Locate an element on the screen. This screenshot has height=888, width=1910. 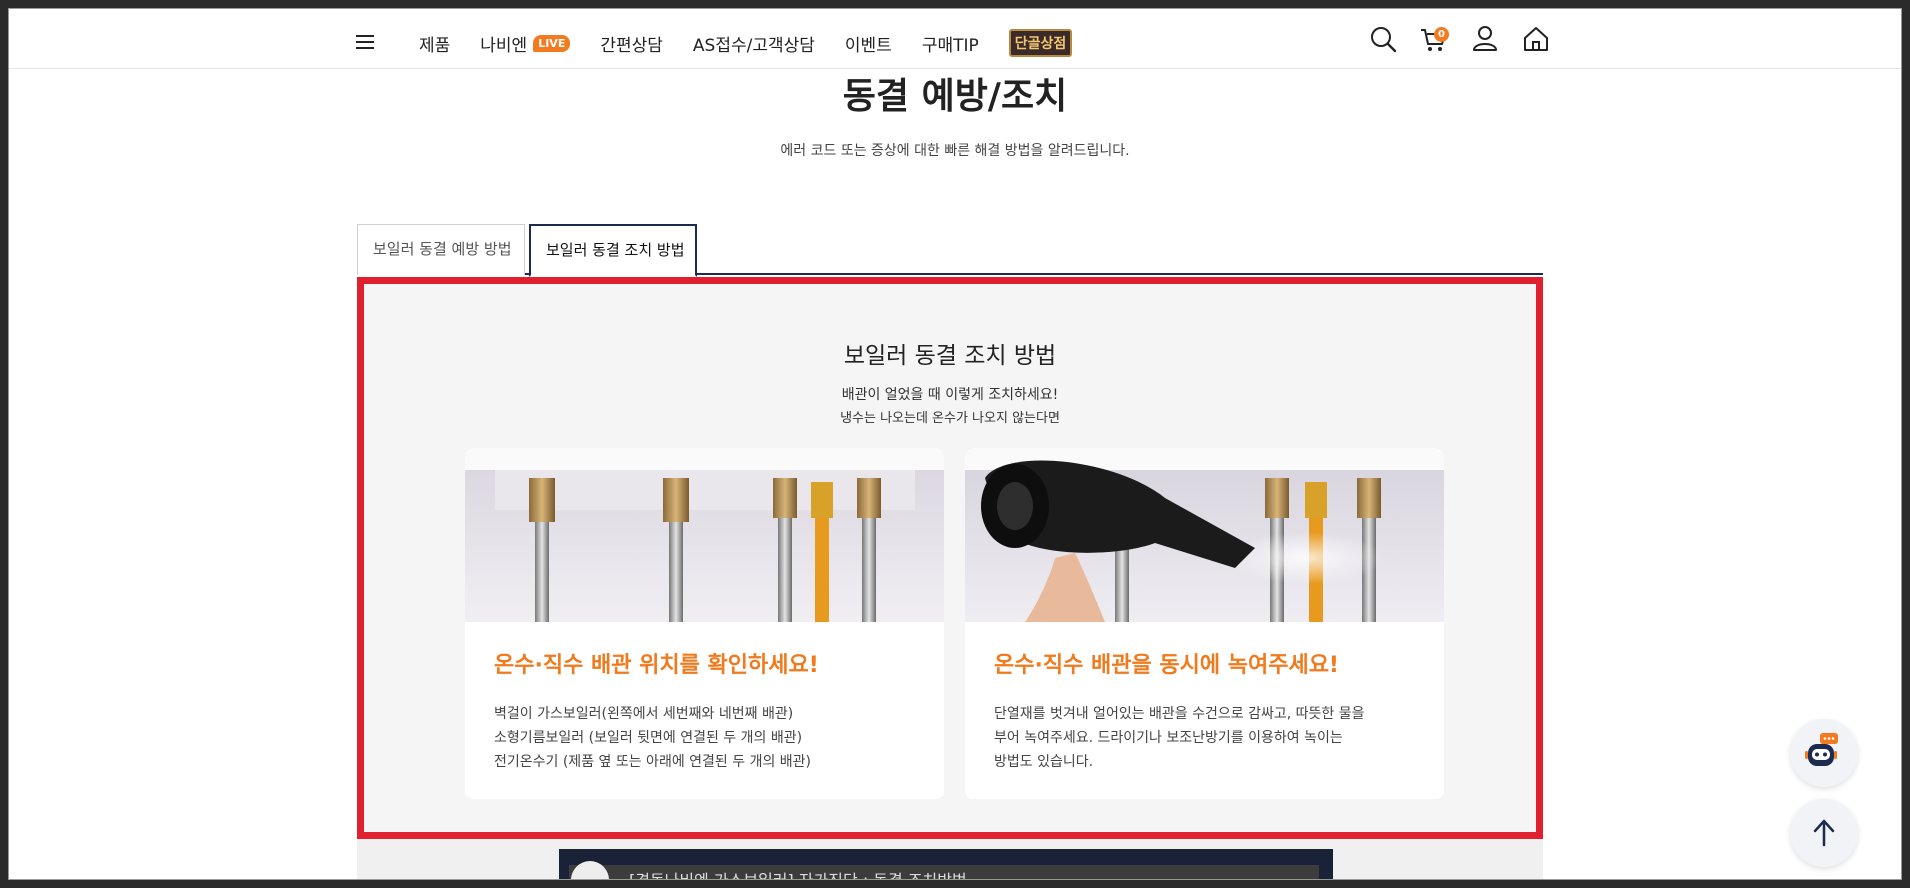
boiler-pipes-image is located at coordinates (704, 535).